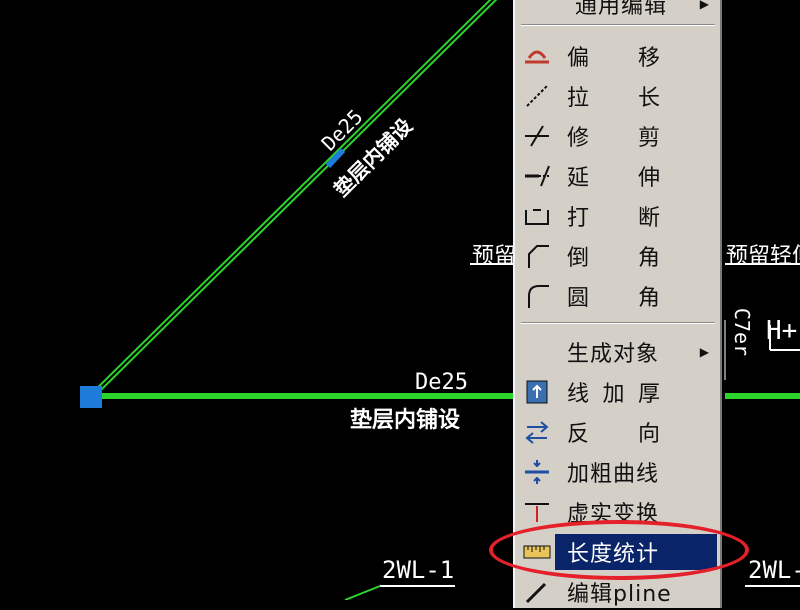 This screenshot has width=800, height=610. Describe the element at coordinates (537, 136) in the screenshot. I see `trim-icon` at that location.